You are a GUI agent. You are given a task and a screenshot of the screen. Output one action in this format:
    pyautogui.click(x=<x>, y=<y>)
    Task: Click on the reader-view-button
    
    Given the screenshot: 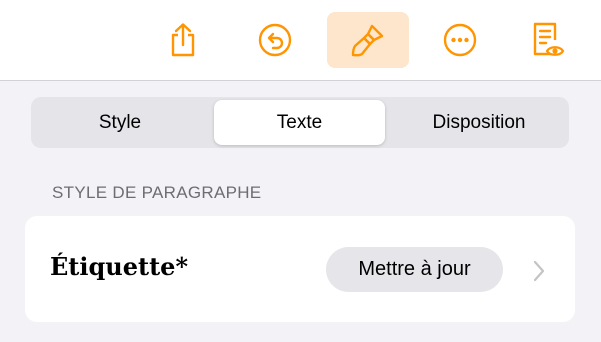 What is the action you would take?
    pyautogui.click(x=547, y=40)
    